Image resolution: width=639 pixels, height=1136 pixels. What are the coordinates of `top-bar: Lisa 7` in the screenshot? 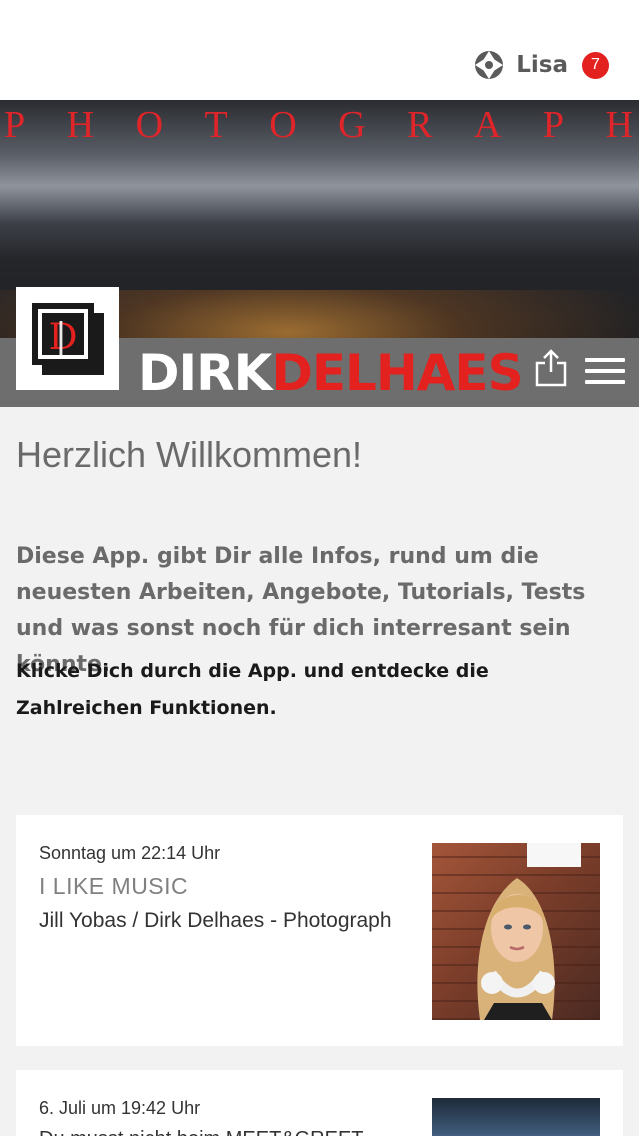 It's located at (319, 50).